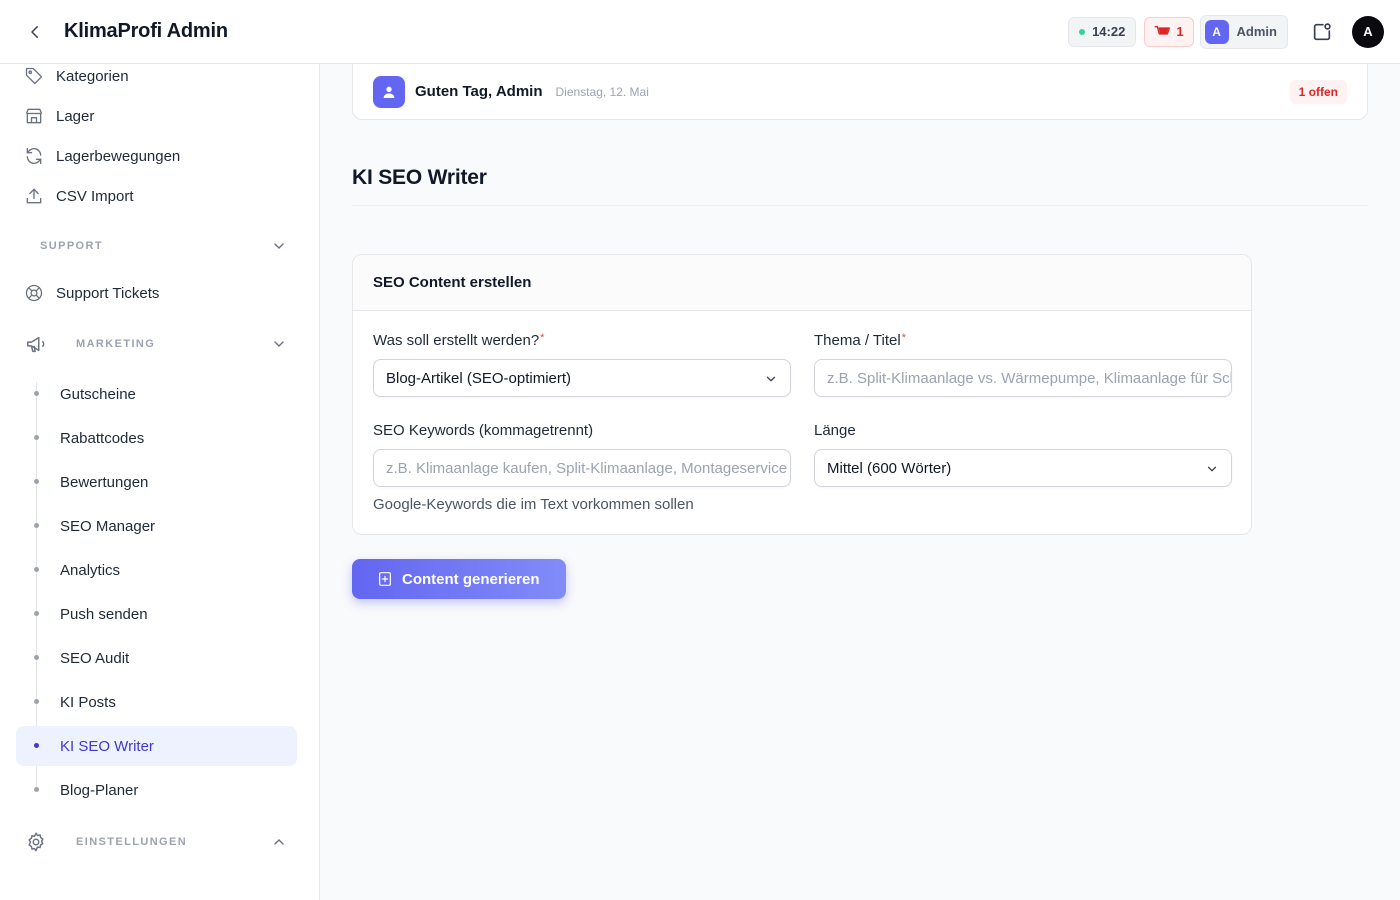 The image size is (1400, 900). Describe the element at coordinates (156, 658) in the screenshot. I see `sidebar-item-seo-audit: SEO Audit` at that location.